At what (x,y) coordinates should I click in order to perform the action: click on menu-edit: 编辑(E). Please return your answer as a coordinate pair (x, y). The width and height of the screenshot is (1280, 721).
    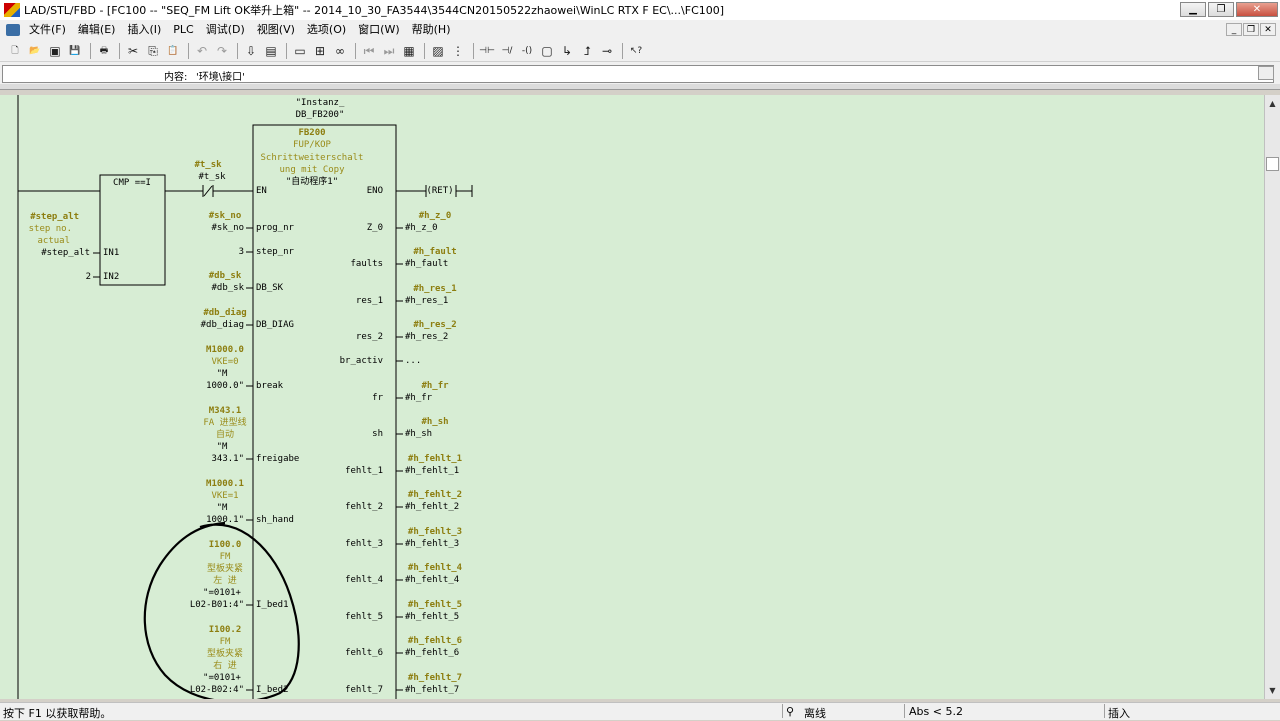
    Looking at the image, I should click on (97, 30).